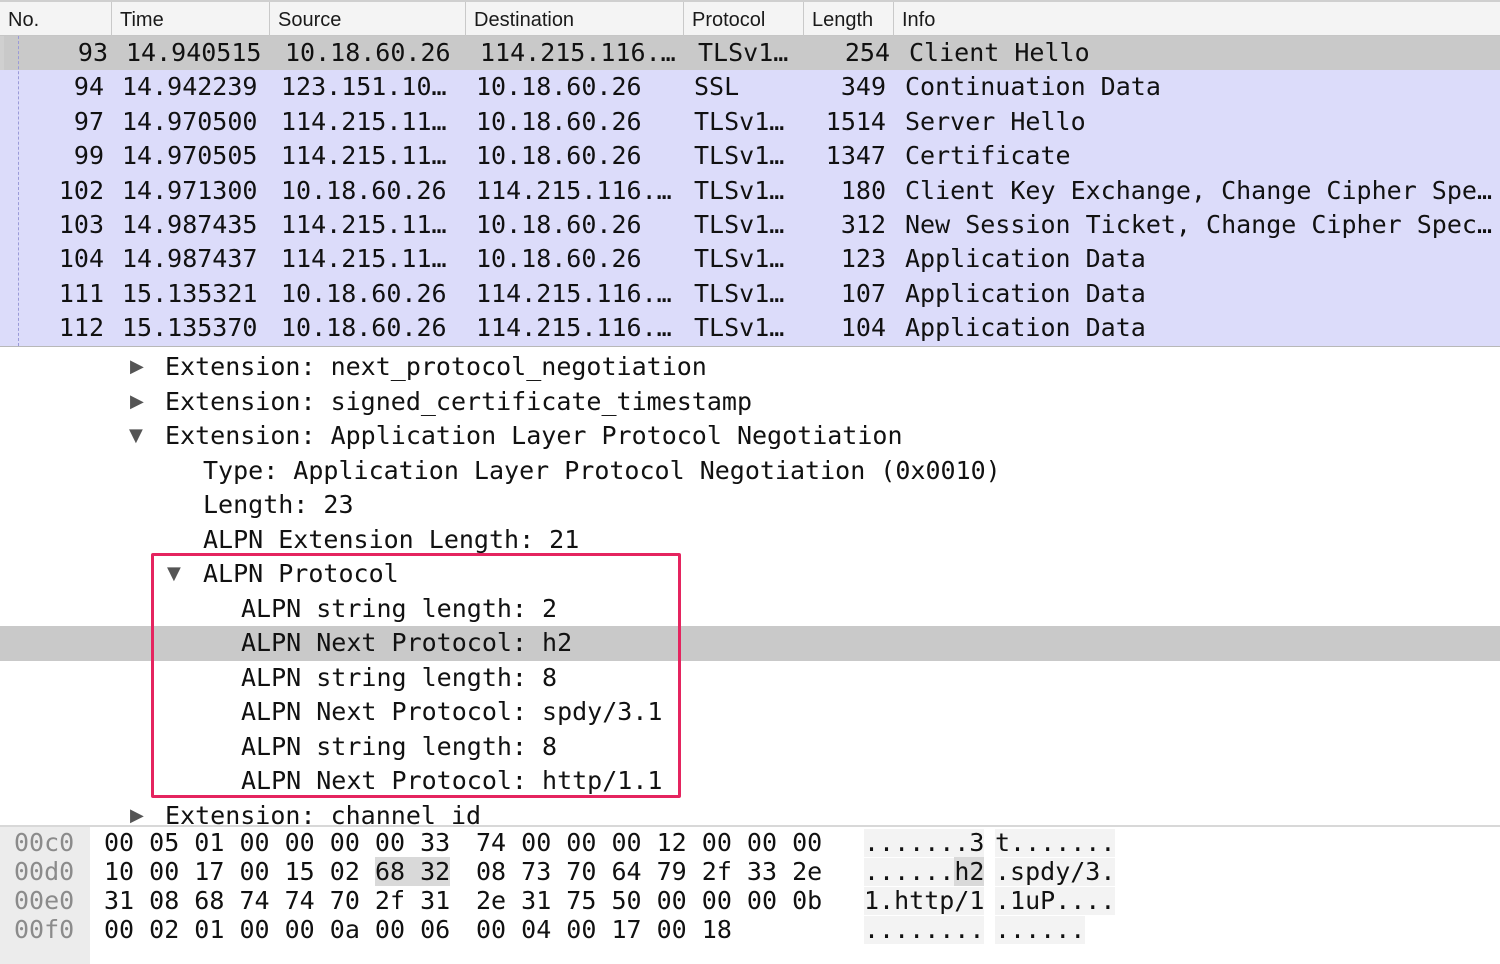 This screenshot has height=964, width=1500. I want to click on packet-protocol: SSL, so click(717, 87).